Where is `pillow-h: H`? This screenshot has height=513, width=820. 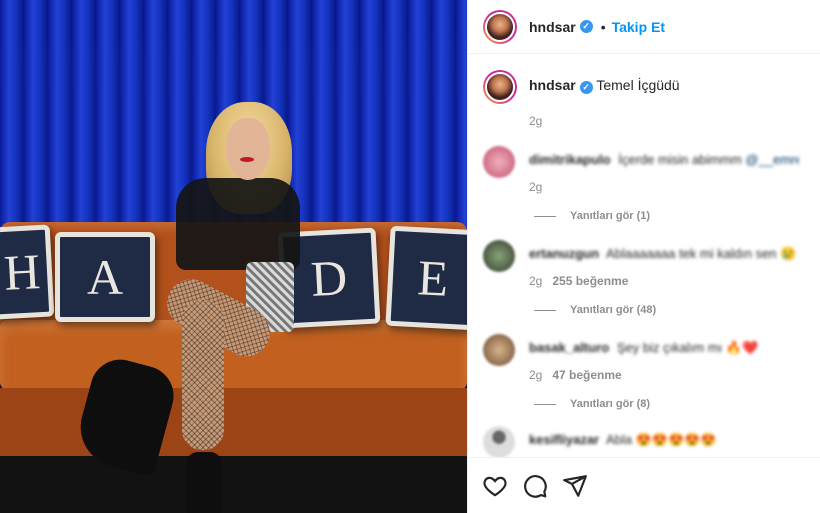 pillow-h: H is located at coordinates (27, 272).